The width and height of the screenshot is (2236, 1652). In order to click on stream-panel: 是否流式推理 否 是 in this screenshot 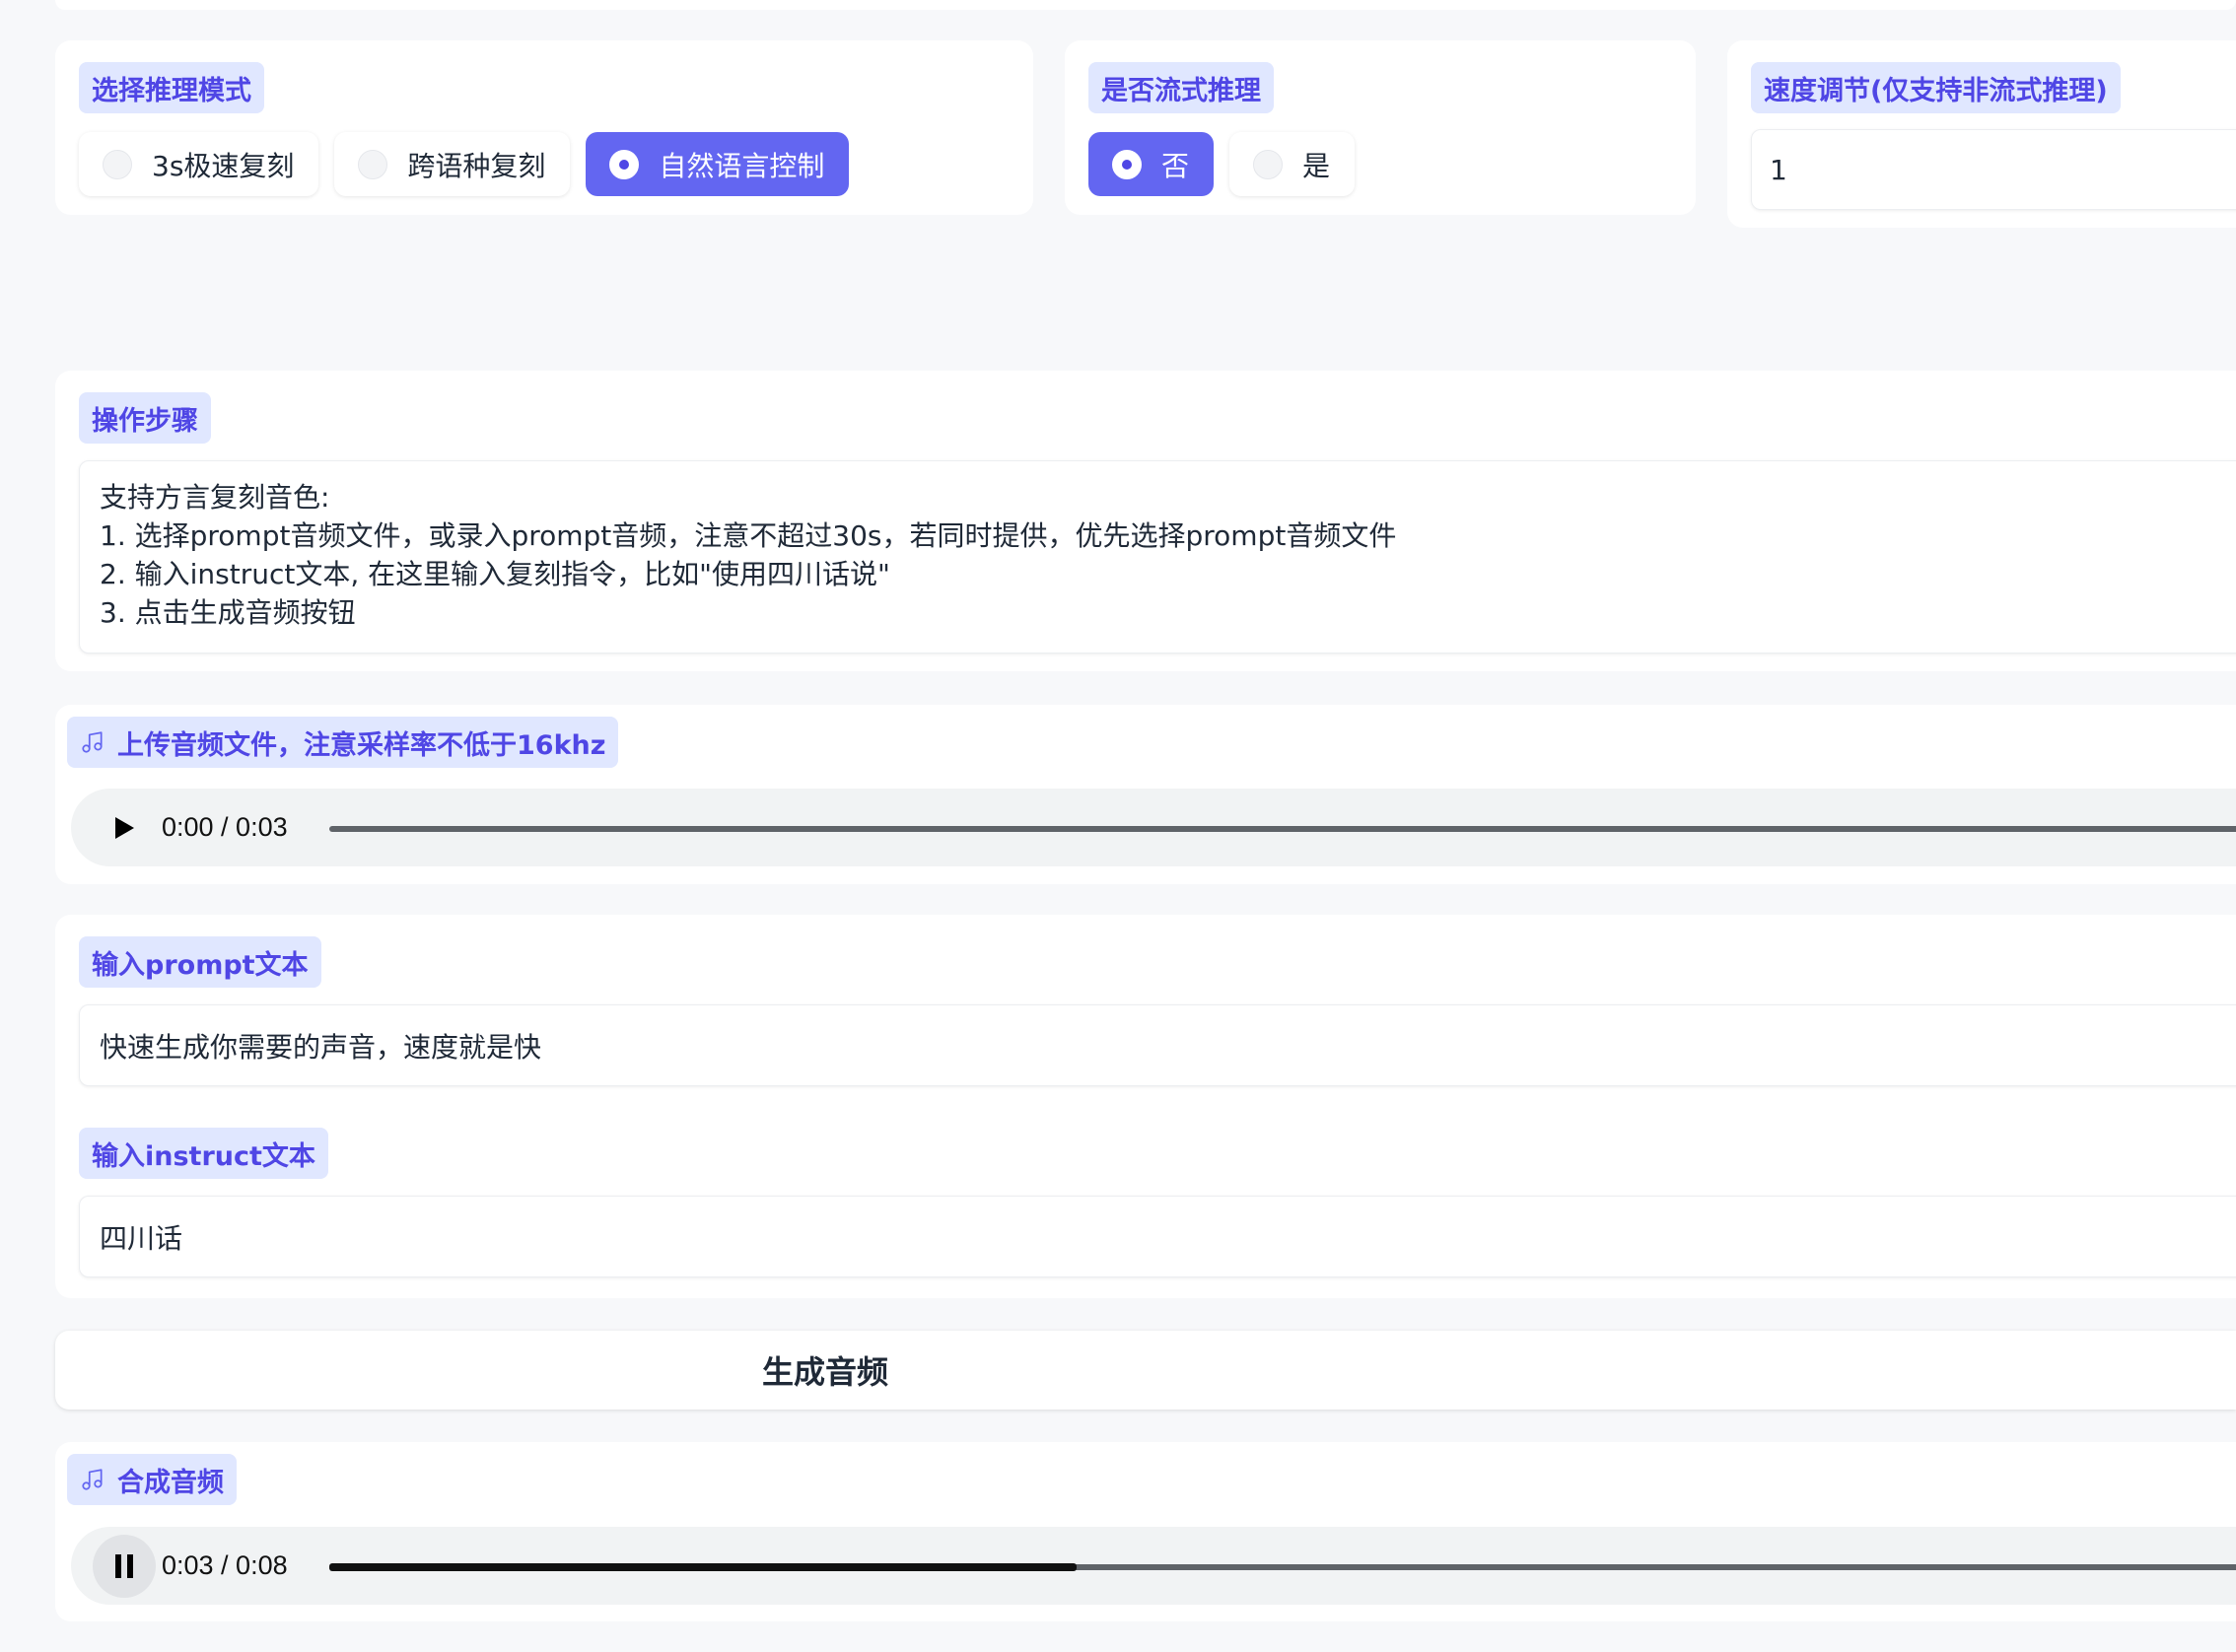, I will do `click(1381, 127)`.